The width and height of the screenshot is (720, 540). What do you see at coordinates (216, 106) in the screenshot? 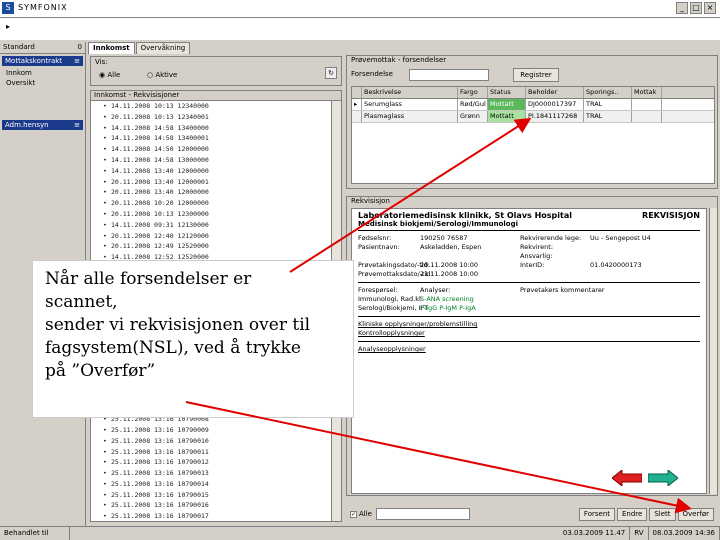
I see `list-item: • 14.11.2008 10:13 12340000` at bounding box center [216, 106].